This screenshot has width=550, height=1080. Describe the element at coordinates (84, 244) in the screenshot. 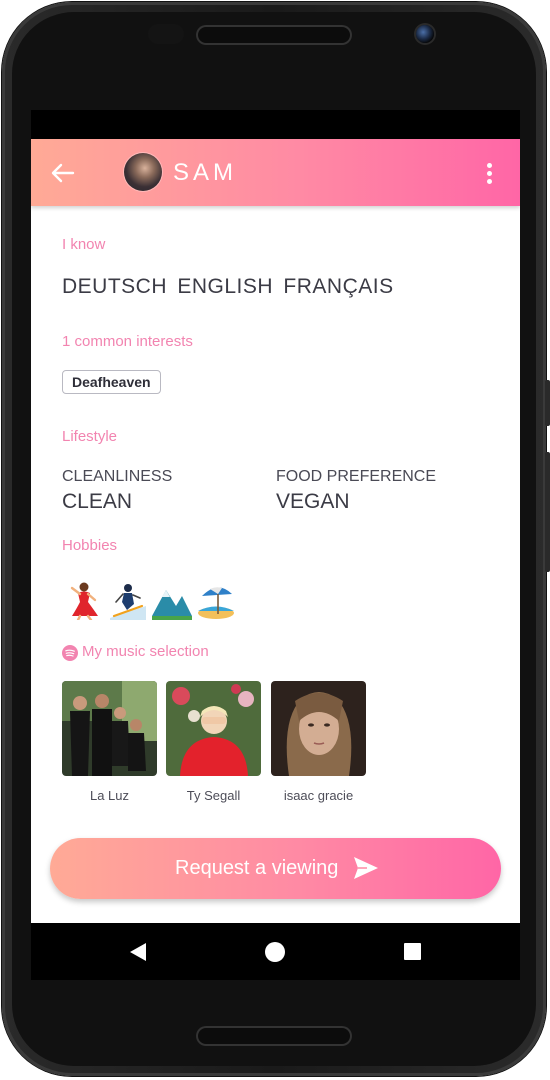

I see `languages-label: I know` at that location.